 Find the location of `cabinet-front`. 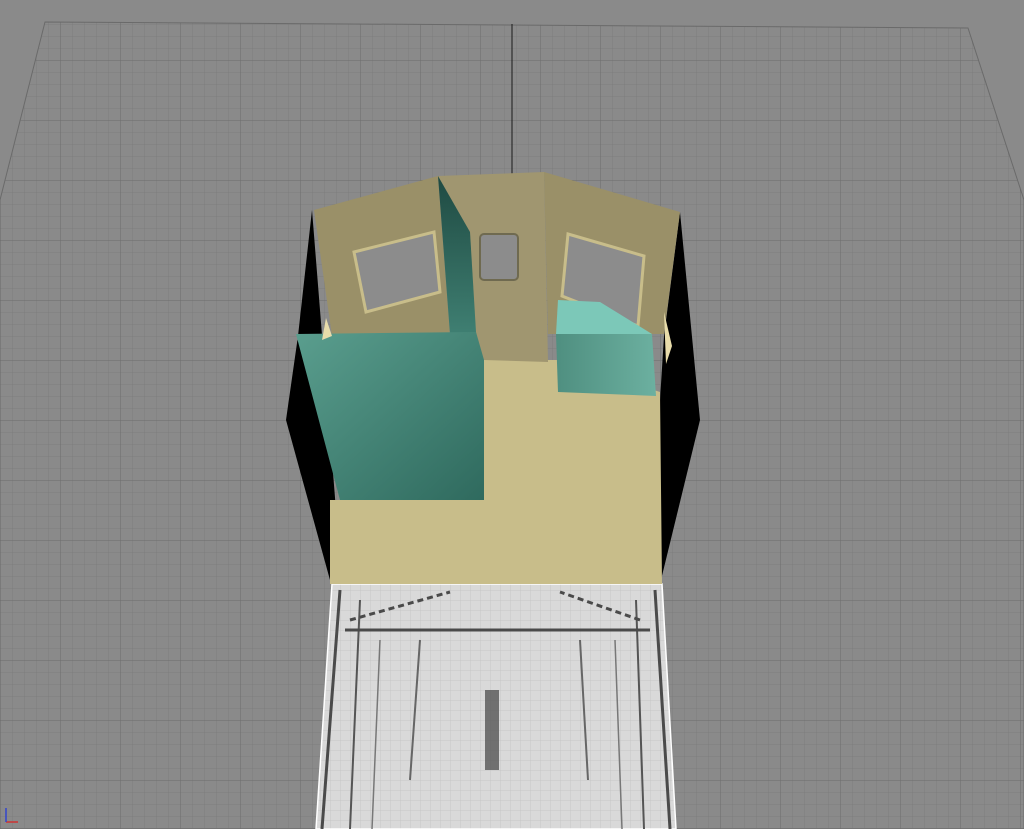

cabinet-front is located at coordinates (606, 365).